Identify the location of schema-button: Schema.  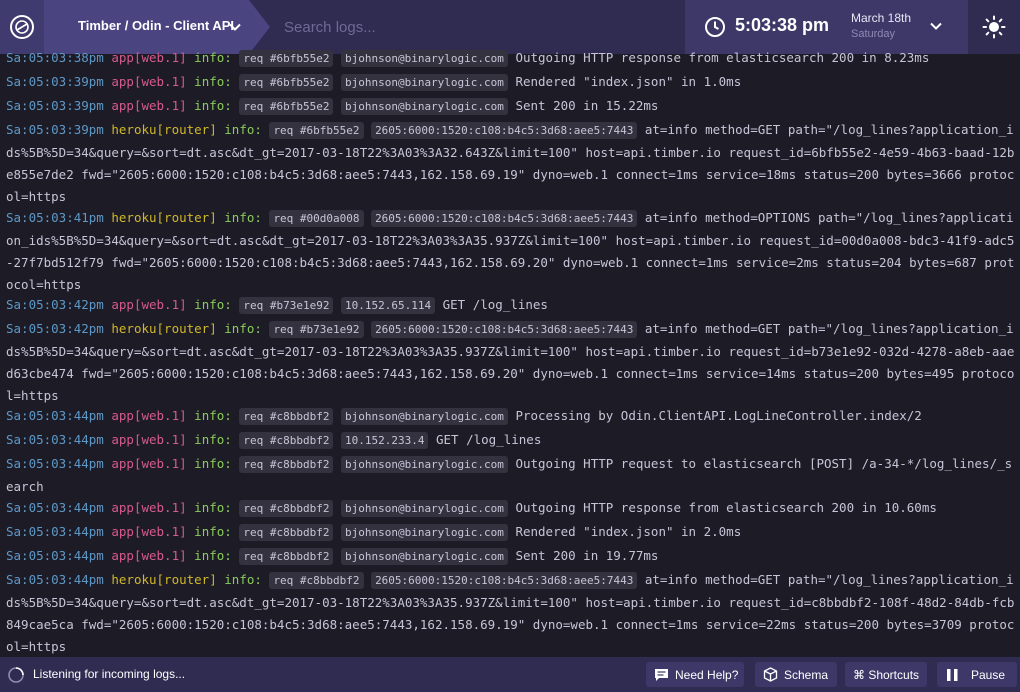
(796, 674).